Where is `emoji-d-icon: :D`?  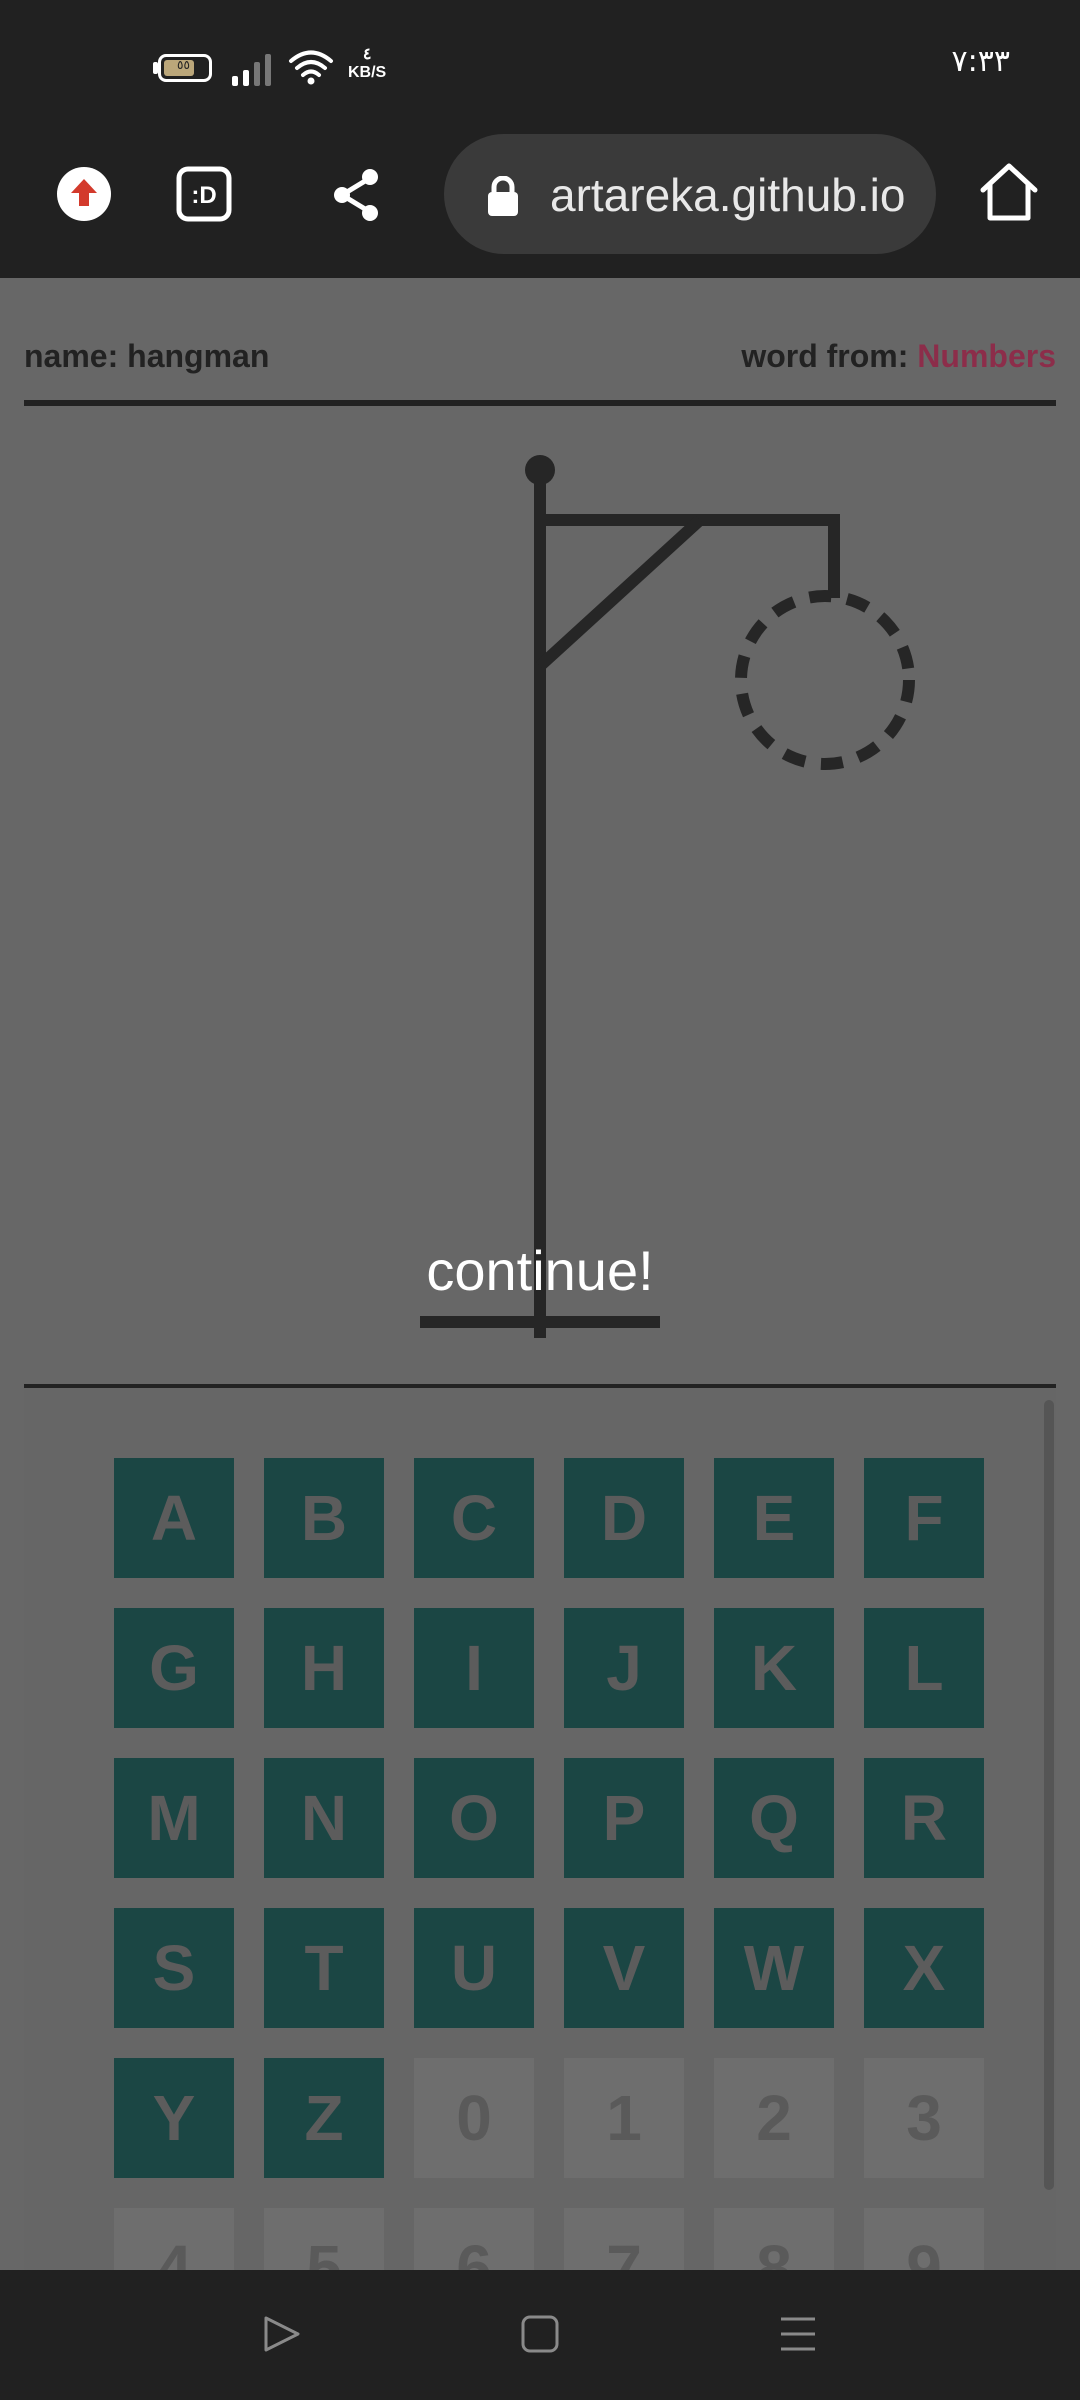
emoji-d-icon: :D is located at coordinates (204, 194).